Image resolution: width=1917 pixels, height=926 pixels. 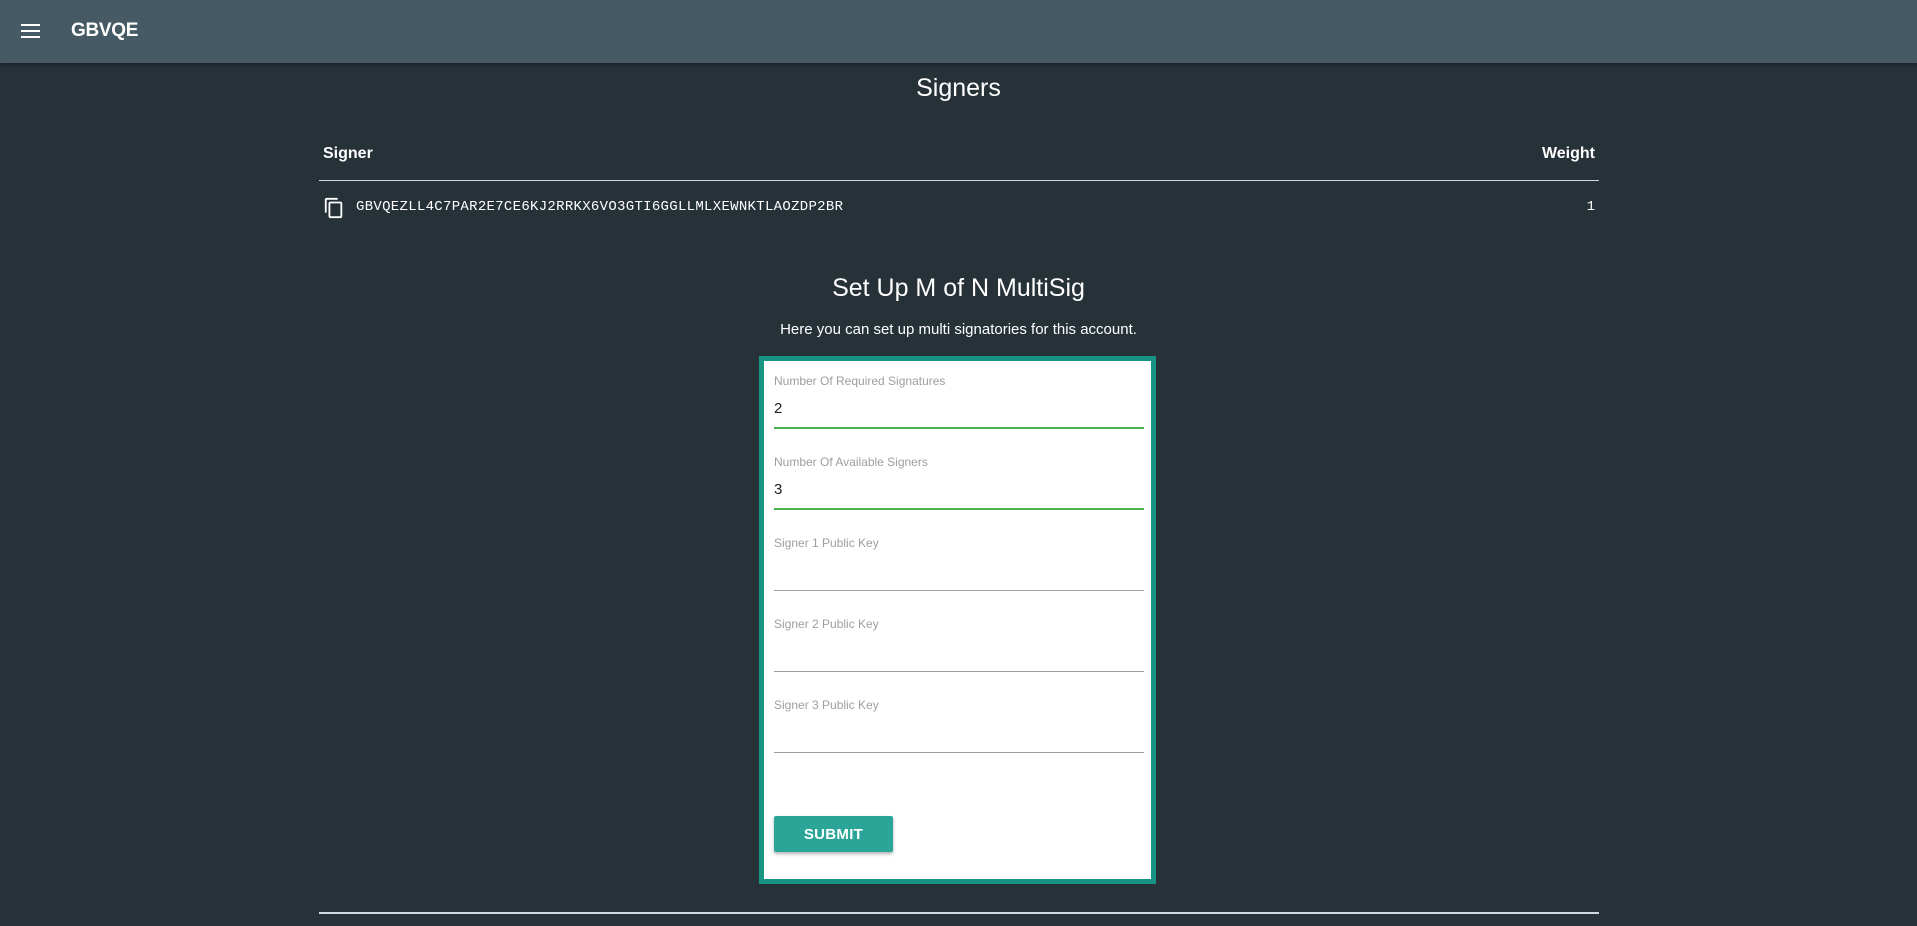 What do you see at coordinates (826, 543) in the screenshot?
I see `signer-1-key-label: Signer 1 Public Key` at bounding box center [826, 543].